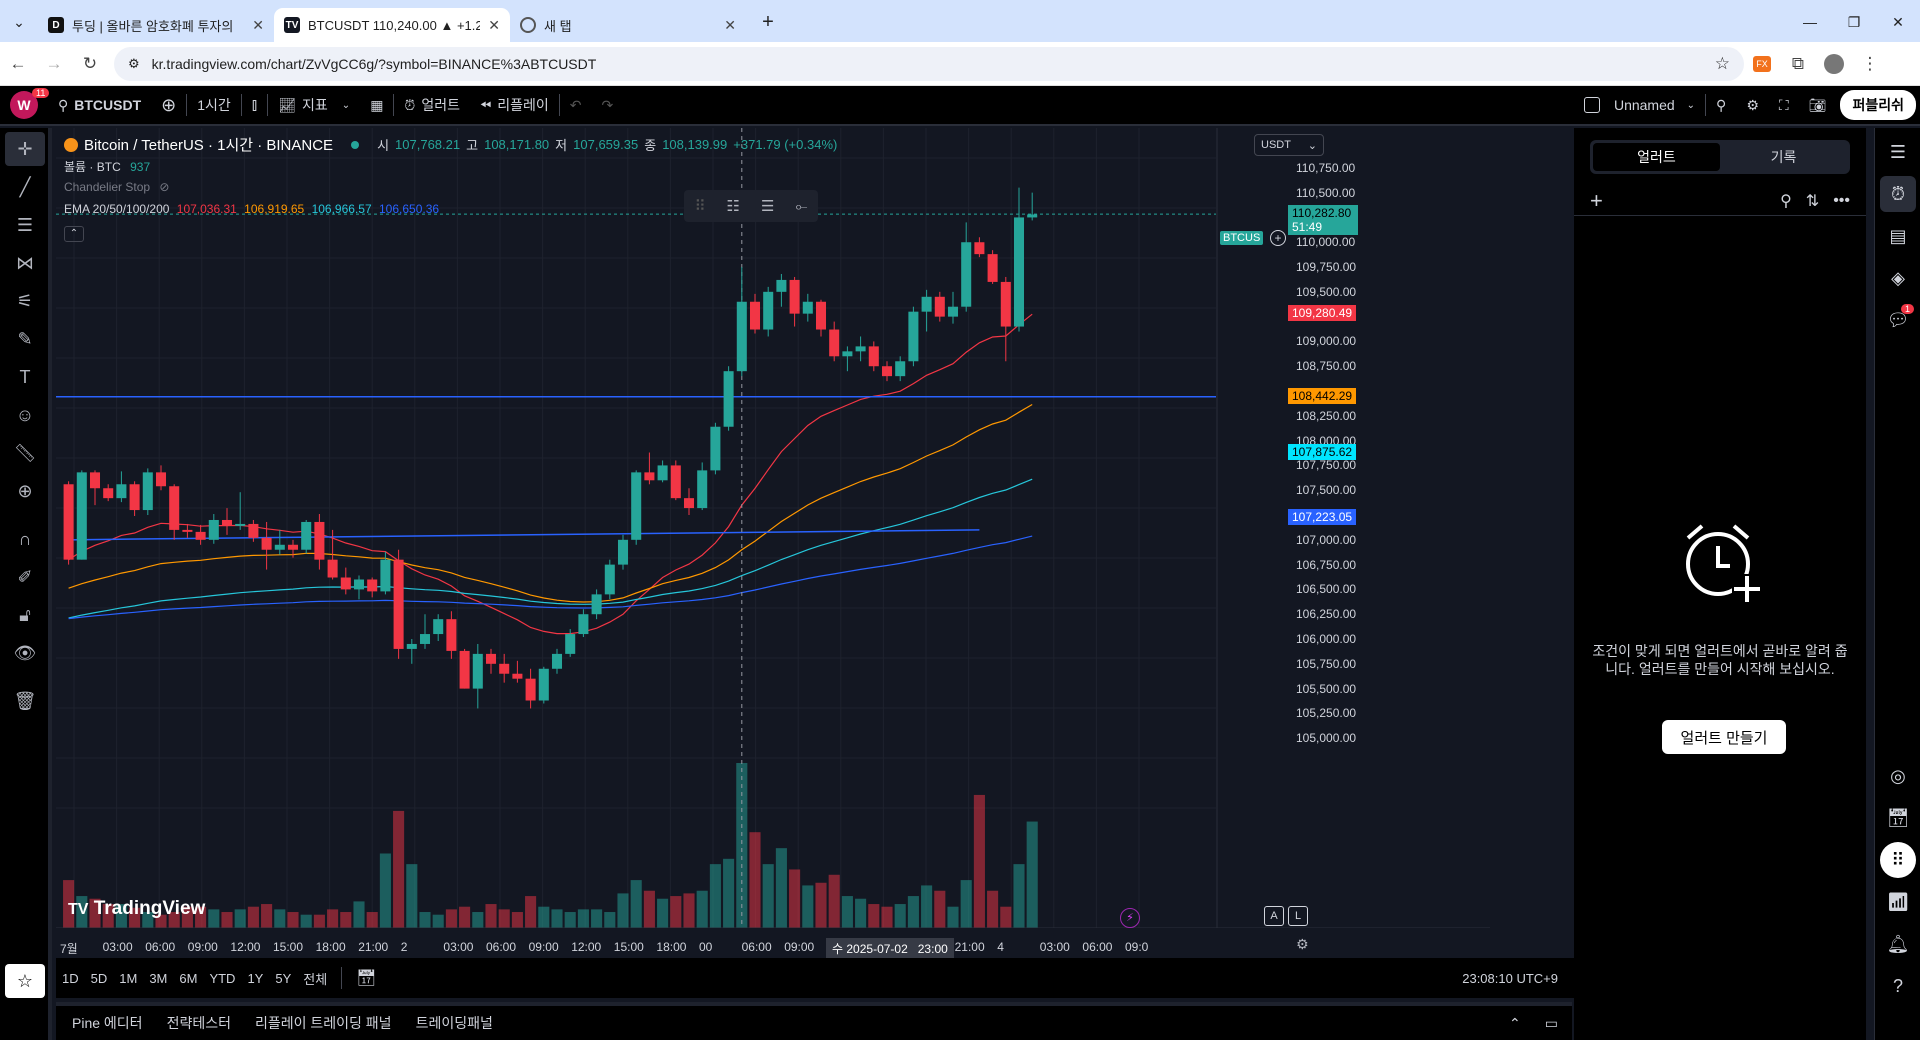  Describe the element at coordinates (1639, 105) in the screenshot. I see `layout-button: Unnamed ⌄` at that location.